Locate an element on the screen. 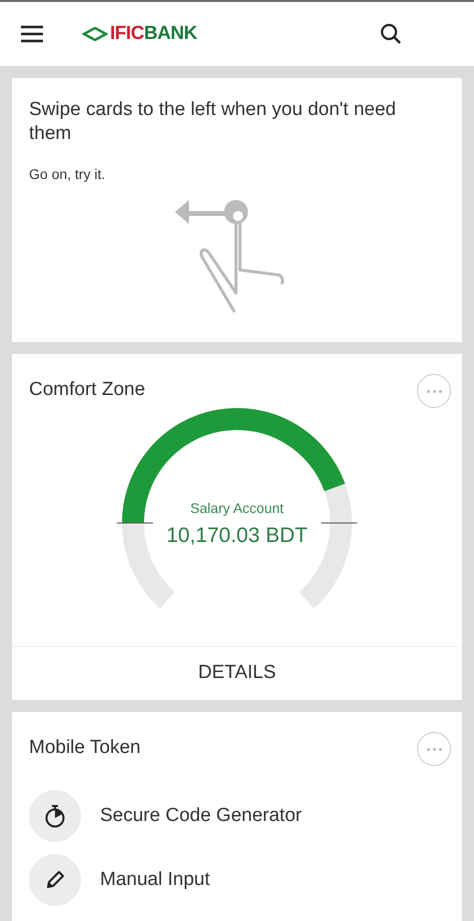 The width and height of the screenshot is (474, 921). card-title: Mobile Token is located at coordinates (85, 748).